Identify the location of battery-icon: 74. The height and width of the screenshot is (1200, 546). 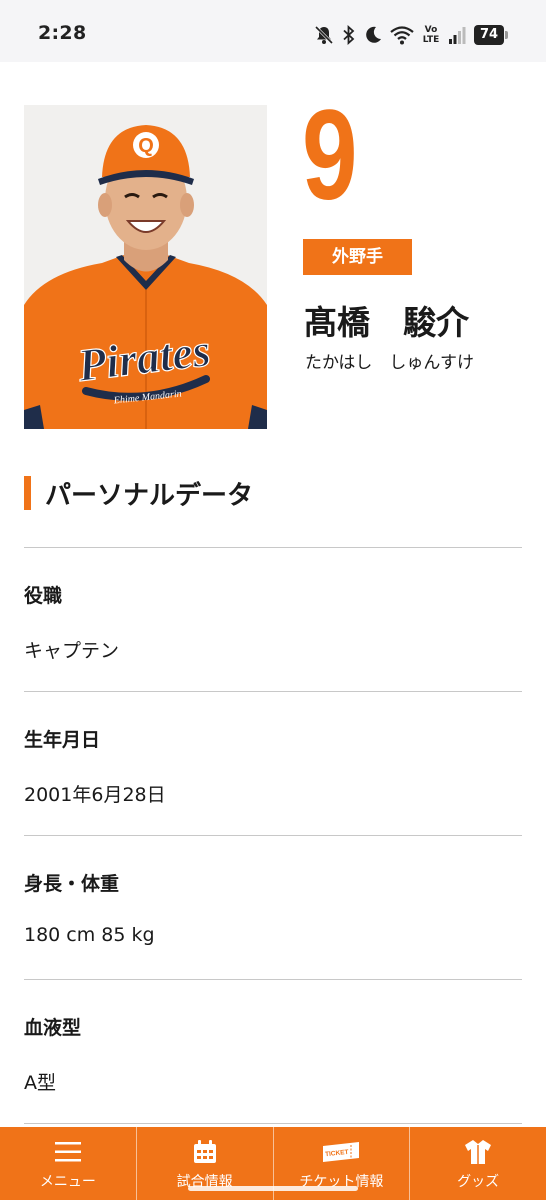
(491, 35).